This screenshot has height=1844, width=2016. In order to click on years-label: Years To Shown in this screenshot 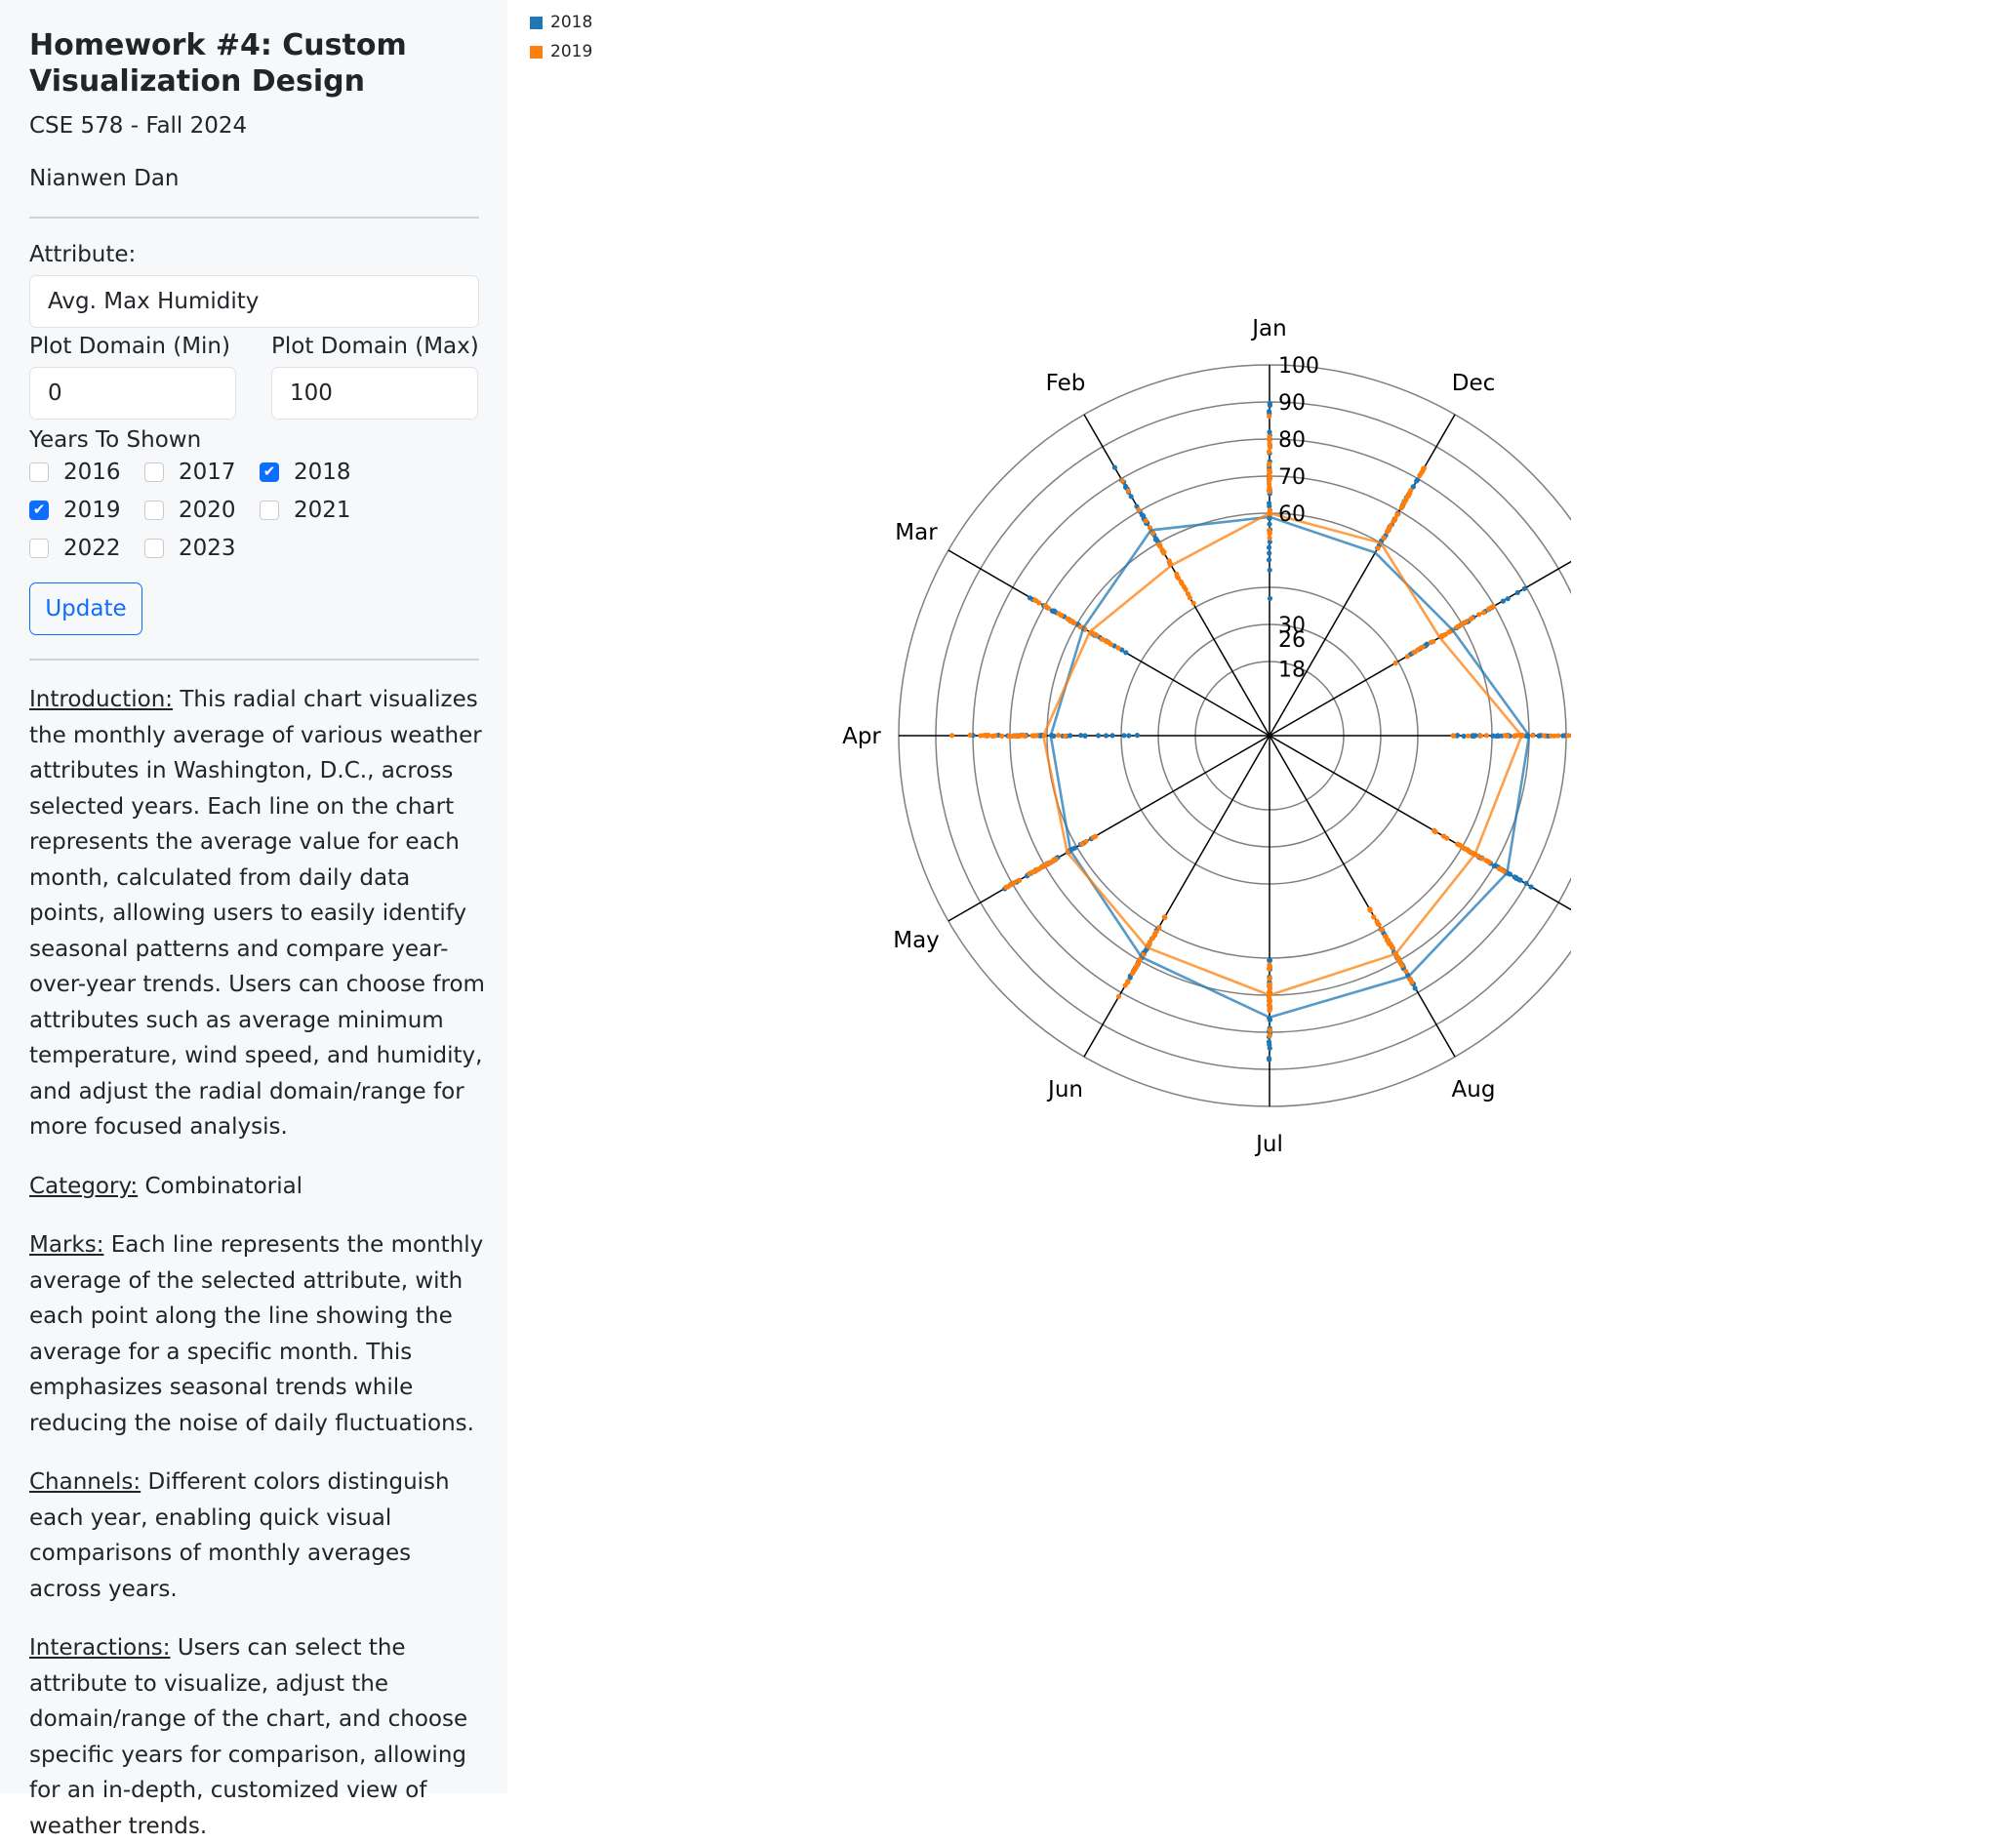, I will do `click(253, 440)`.